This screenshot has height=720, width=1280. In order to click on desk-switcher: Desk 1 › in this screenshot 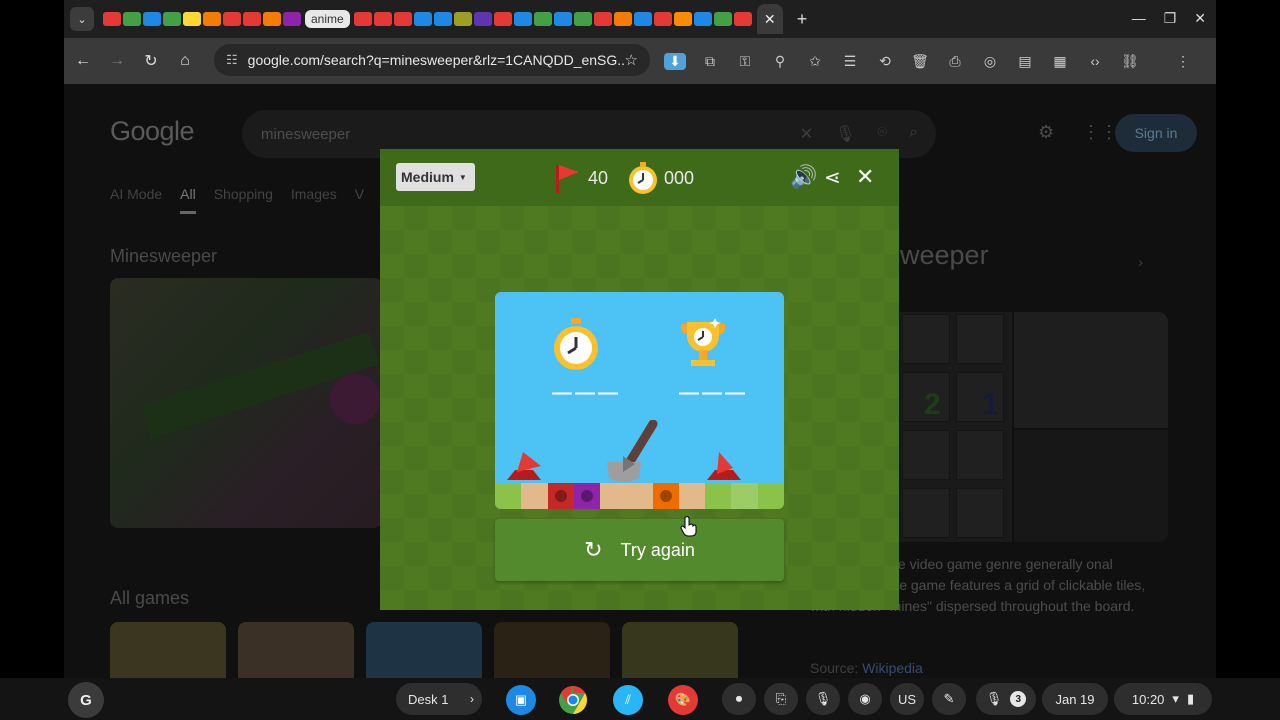, I will do `click(439, 699)`.